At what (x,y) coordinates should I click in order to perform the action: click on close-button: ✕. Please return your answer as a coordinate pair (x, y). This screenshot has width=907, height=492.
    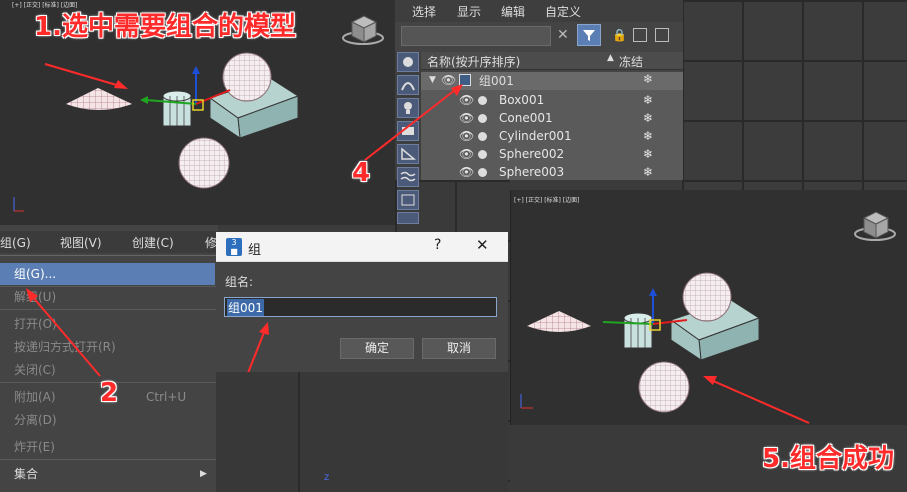
    Looking at the image, I should click on (482, 245).